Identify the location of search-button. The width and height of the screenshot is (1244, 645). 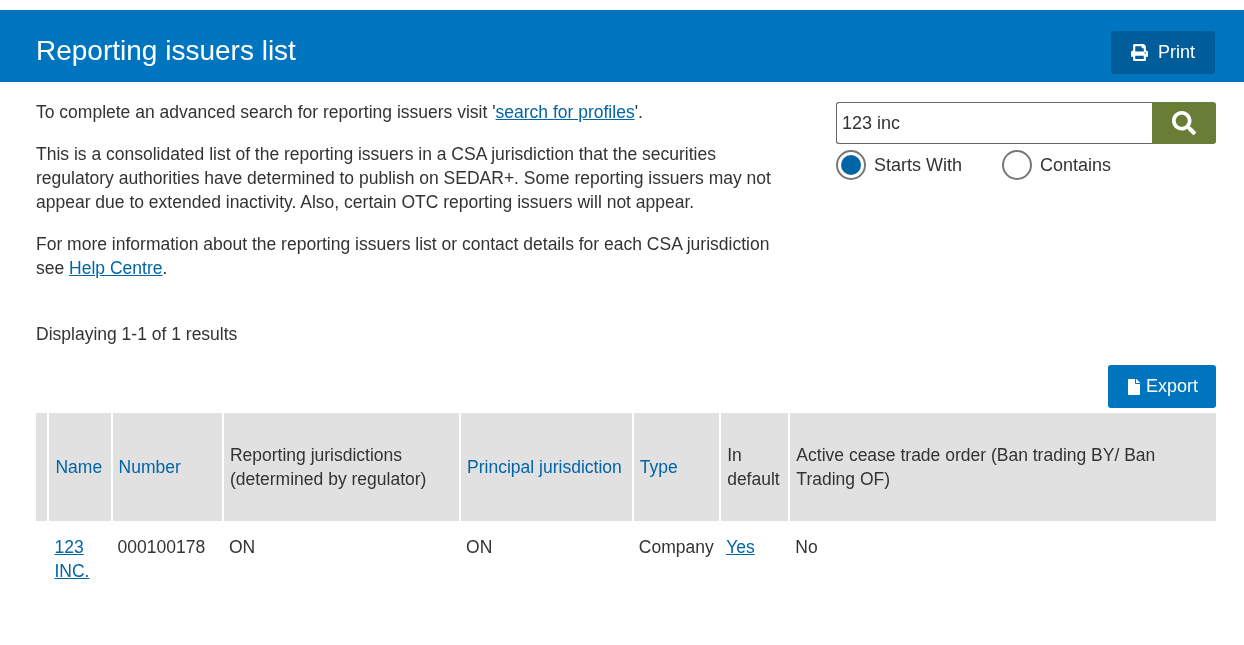
(1184, 123).